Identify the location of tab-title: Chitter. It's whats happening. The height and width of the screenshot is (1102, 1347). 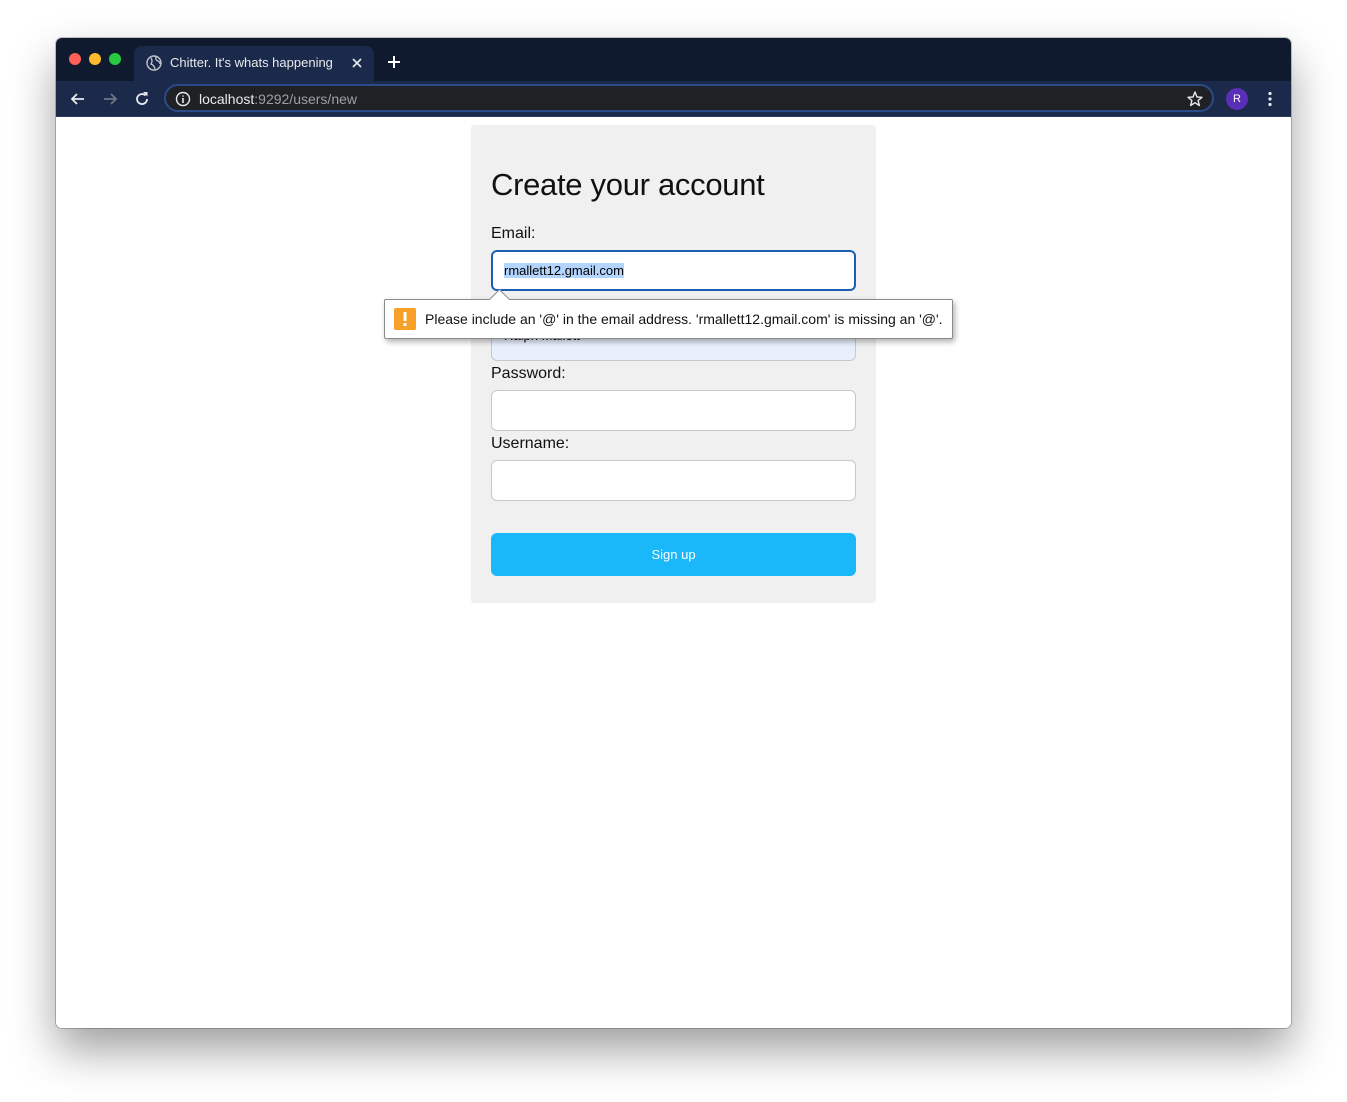
(251, 62).